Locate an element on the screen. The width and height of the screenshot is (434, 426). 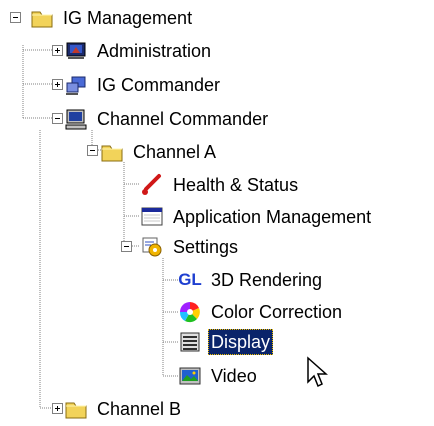
tree-node-channel-b: Channel B is located at coordinates (124, 409).